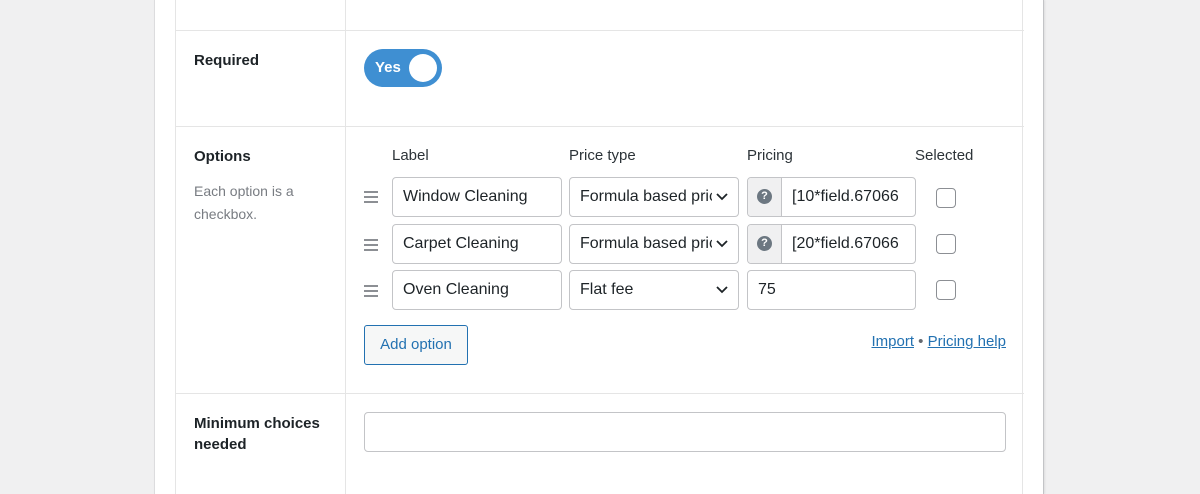 This screenshot has width=1200, height=494. I want to click on option-label-input: Carpet Cleaning, so click(477, 244).